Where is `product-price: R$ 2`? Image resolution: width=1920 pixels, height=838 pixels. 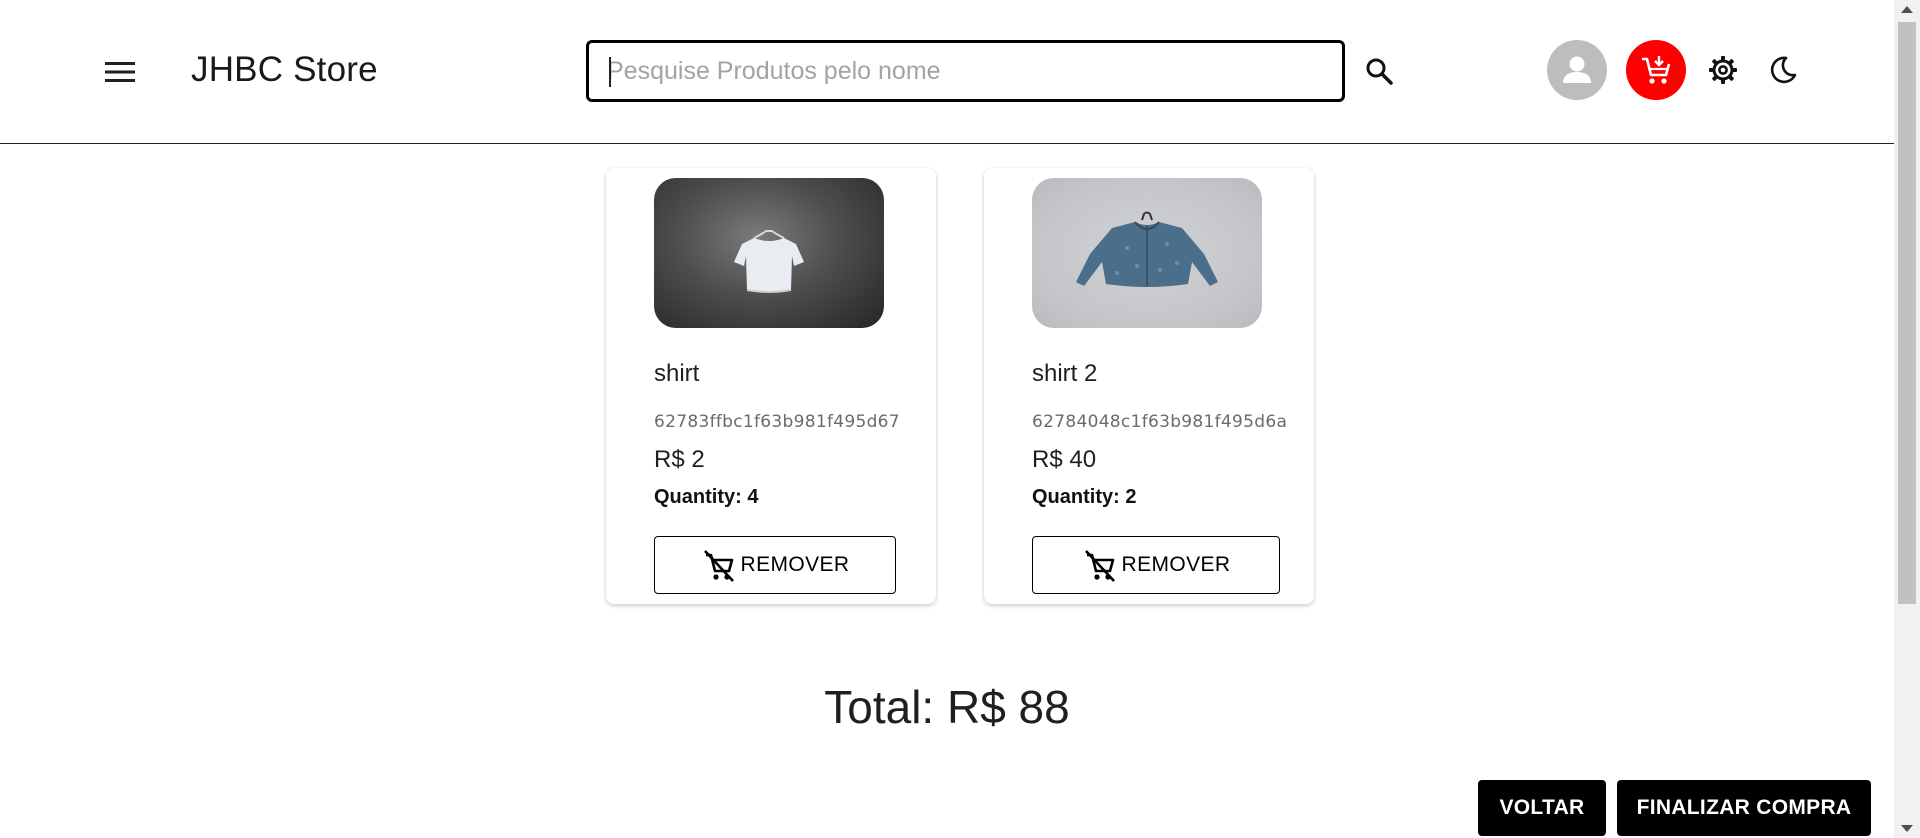 product-price: R$ 2 is located at coordinates (679, 459).